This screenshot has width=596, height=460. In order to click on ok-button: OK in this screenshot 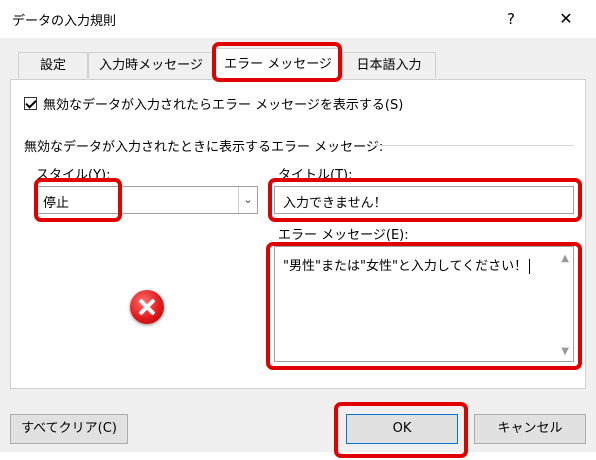, I will do `click(402, 429)`.